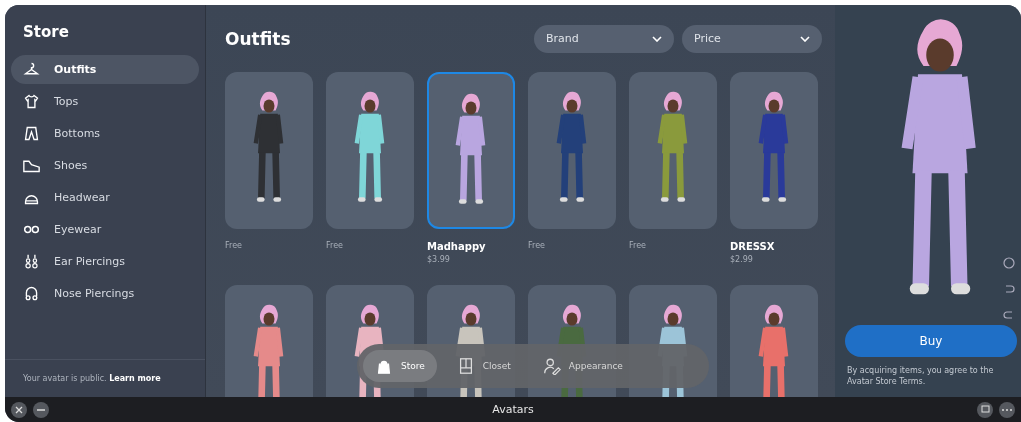 This screenshot has width=1021, height=422. Describe the element at coordinates (921, 375) in the screenshot. I see `terms-text: By acquiring items, you agree to the Avatar Store Terms.` at that location.